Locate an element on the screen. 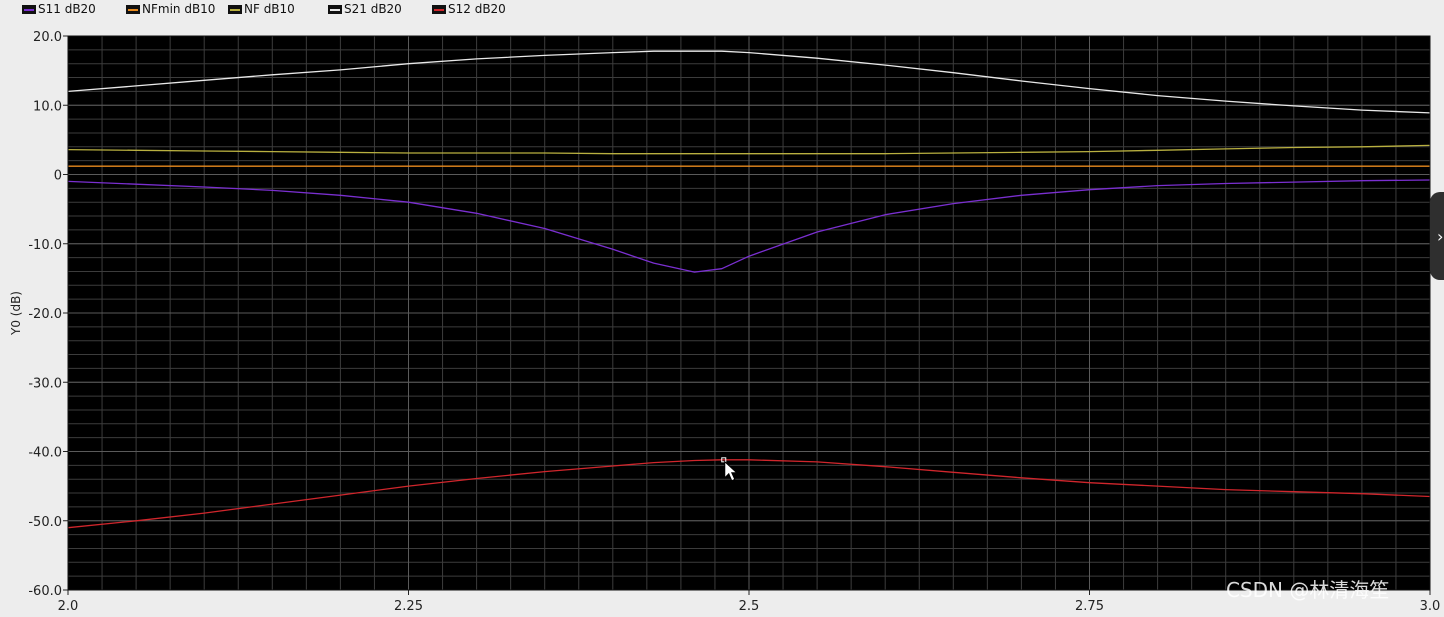  y-axis-label: Y0 (dB) is located at coordinates (16, 313).